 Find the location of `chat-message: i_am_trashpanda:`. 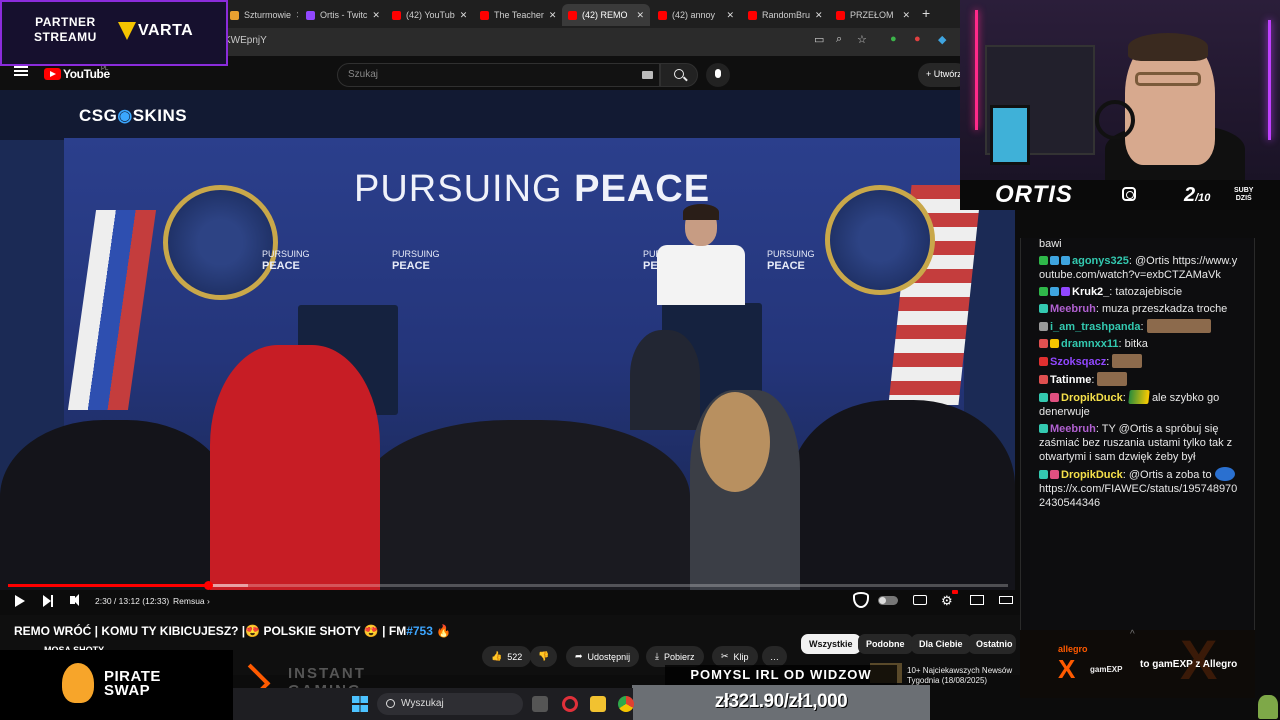

chat-message: i_am_trashpanda: is located at coordinates (1139, 326).